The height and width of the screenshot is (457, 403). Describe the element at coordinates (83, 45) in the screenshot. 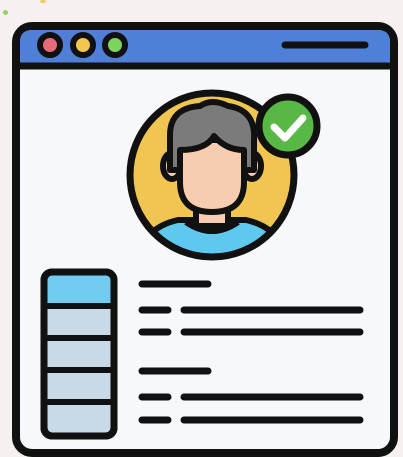

I see `window-dot-yellow` at that location.